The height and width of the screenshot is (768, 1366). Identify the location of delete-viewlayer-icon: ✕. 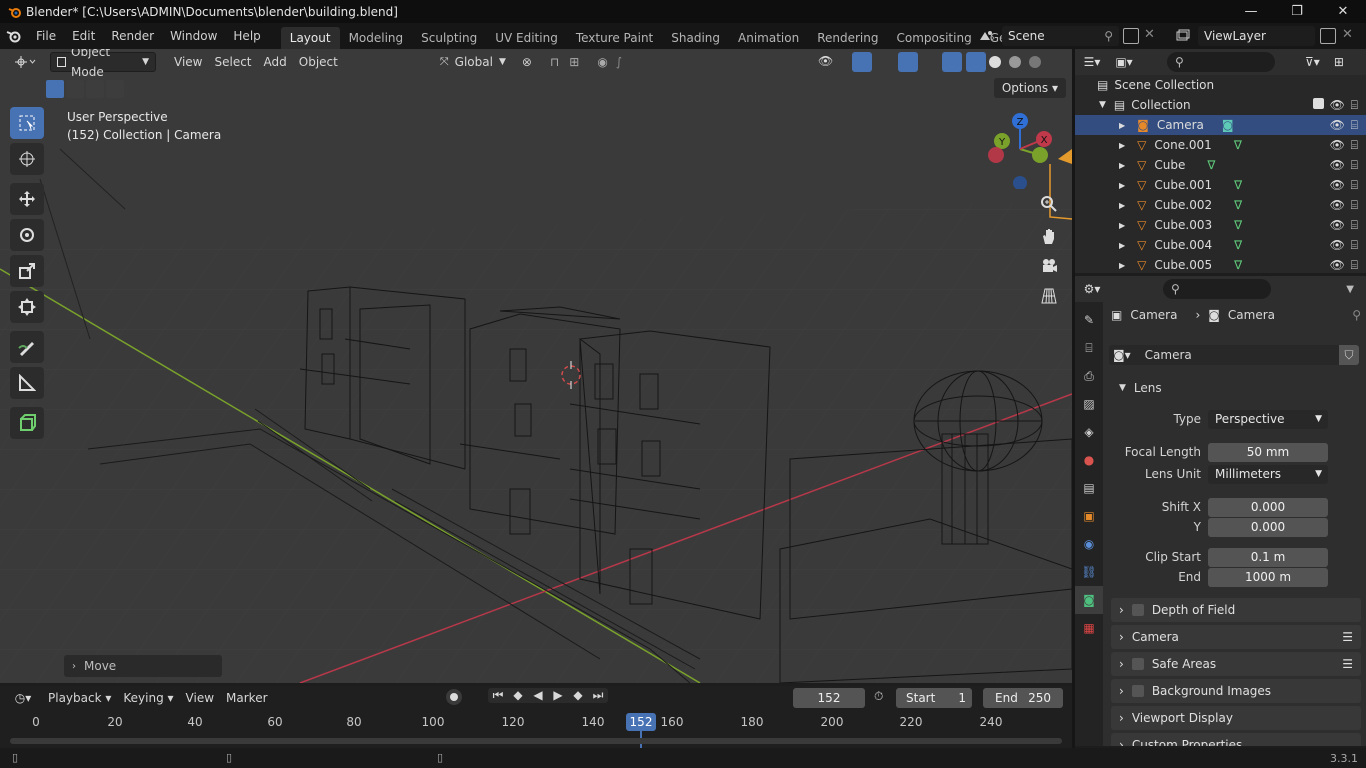
(1347, 34).